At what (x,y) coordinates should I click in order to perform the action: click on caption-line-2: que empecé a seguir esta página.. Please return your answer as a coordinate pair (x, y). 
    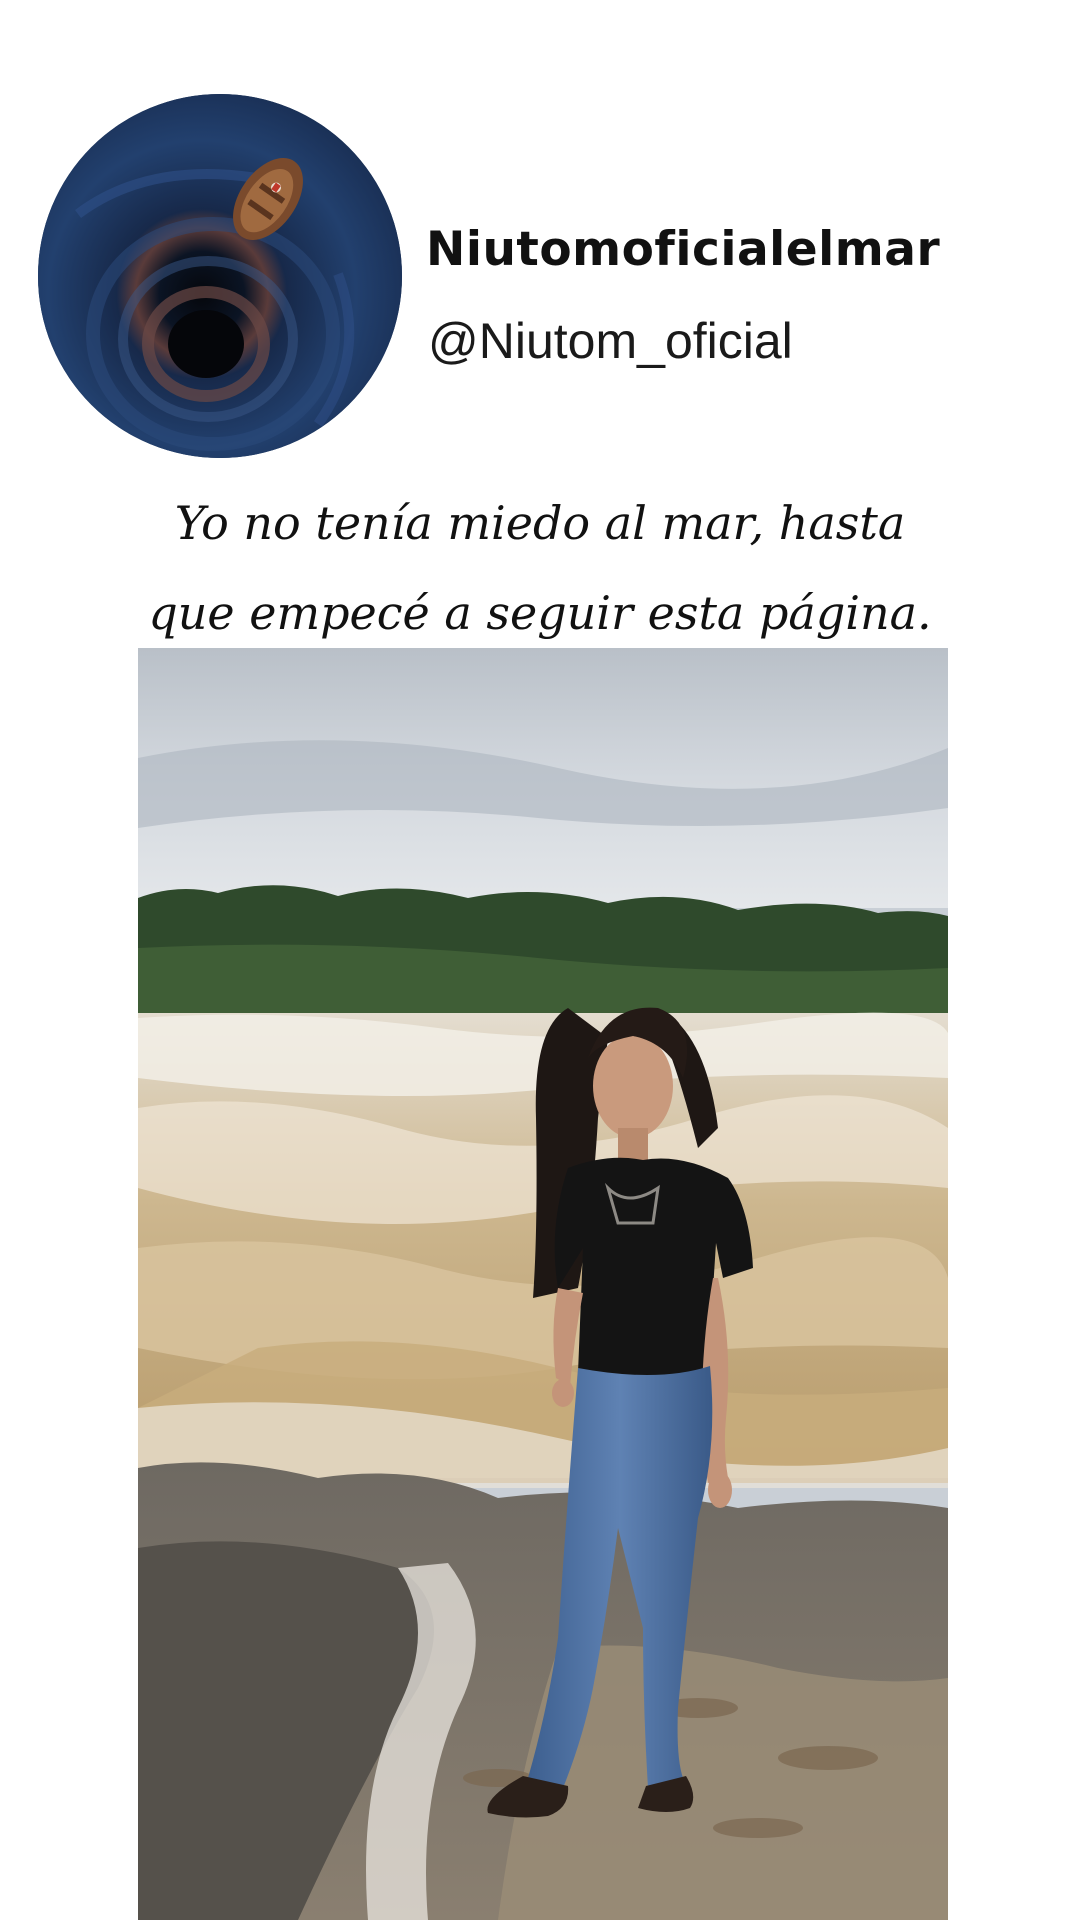
    Looking at the image, I should click on (540, 613).